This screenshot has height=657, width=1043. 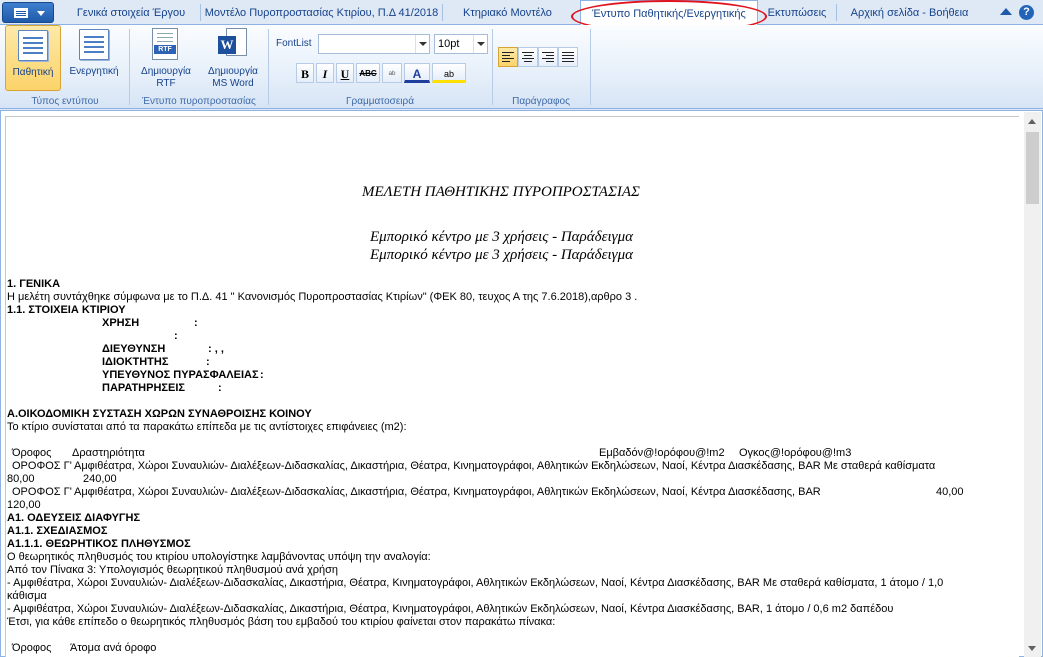 What do you see at coordinates (34, 284) in the screenshot?
I see `heading-general: 1. ΓΕΝΙΚΑ` at bounding box center [34, 284].